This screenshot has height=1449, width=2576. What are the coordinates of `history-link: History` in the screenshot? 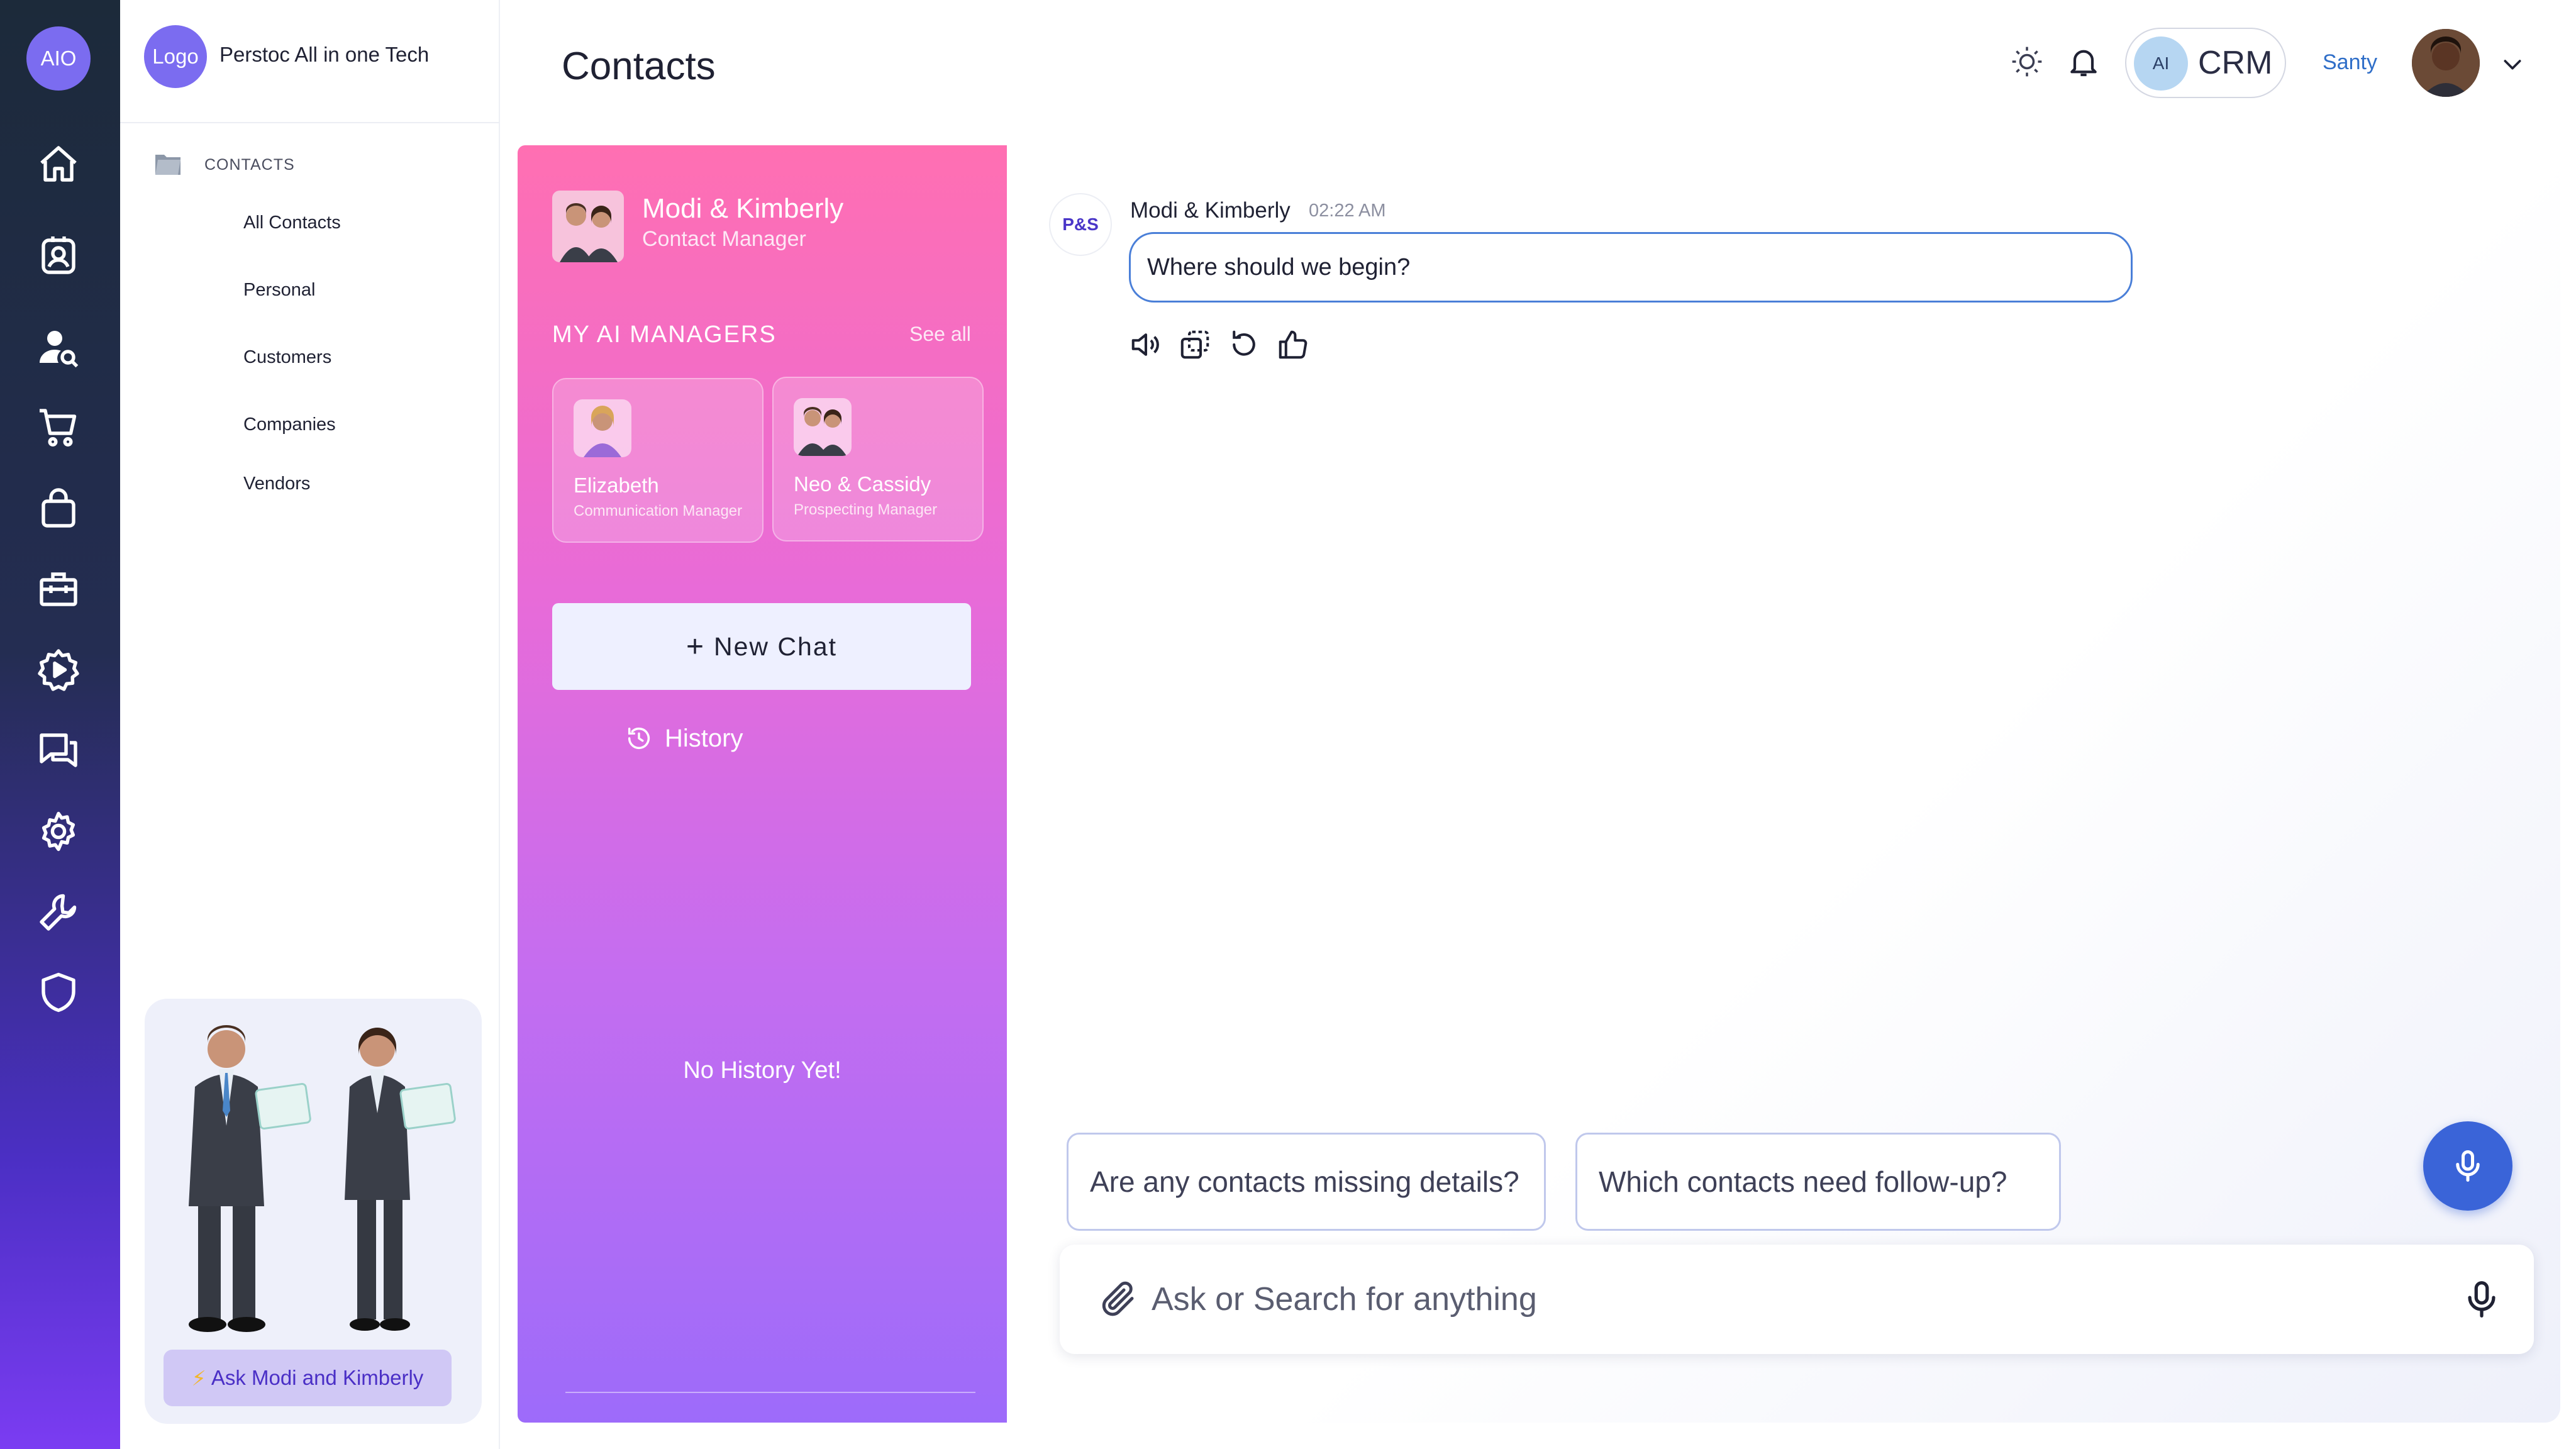 It's located at (684, 738).